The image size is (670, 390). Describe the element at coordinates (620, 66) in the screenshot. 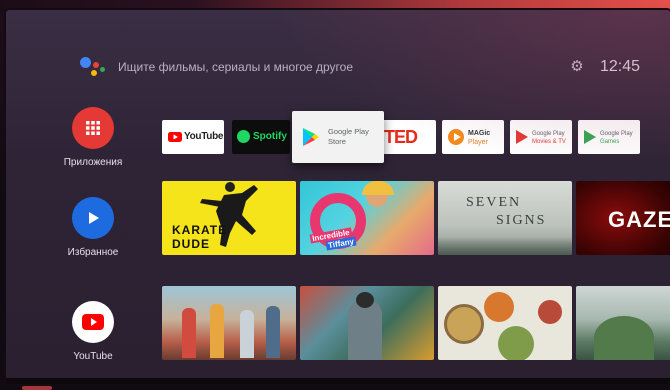

I see `clock: 12:45` at that location.